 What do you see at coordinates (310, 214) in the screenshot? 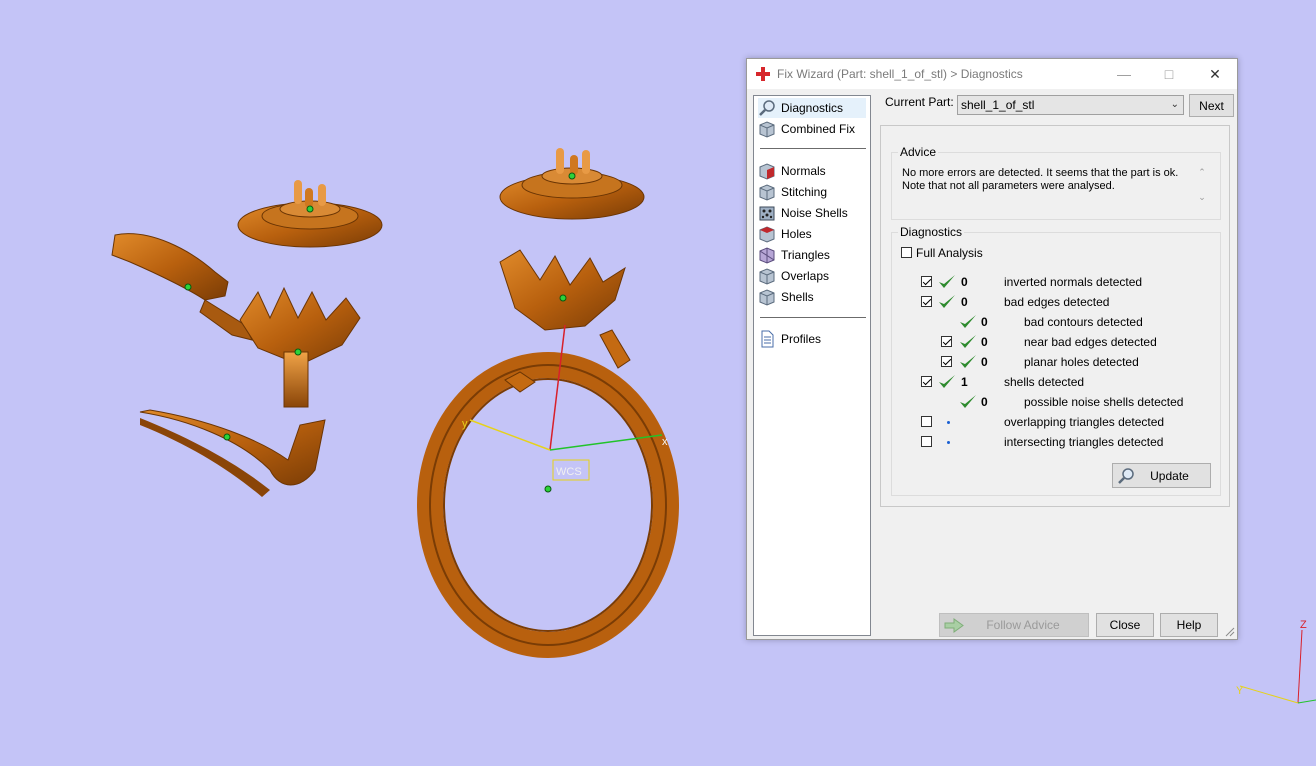
I see `bezel-top-left` at bounding box center [310, 214].